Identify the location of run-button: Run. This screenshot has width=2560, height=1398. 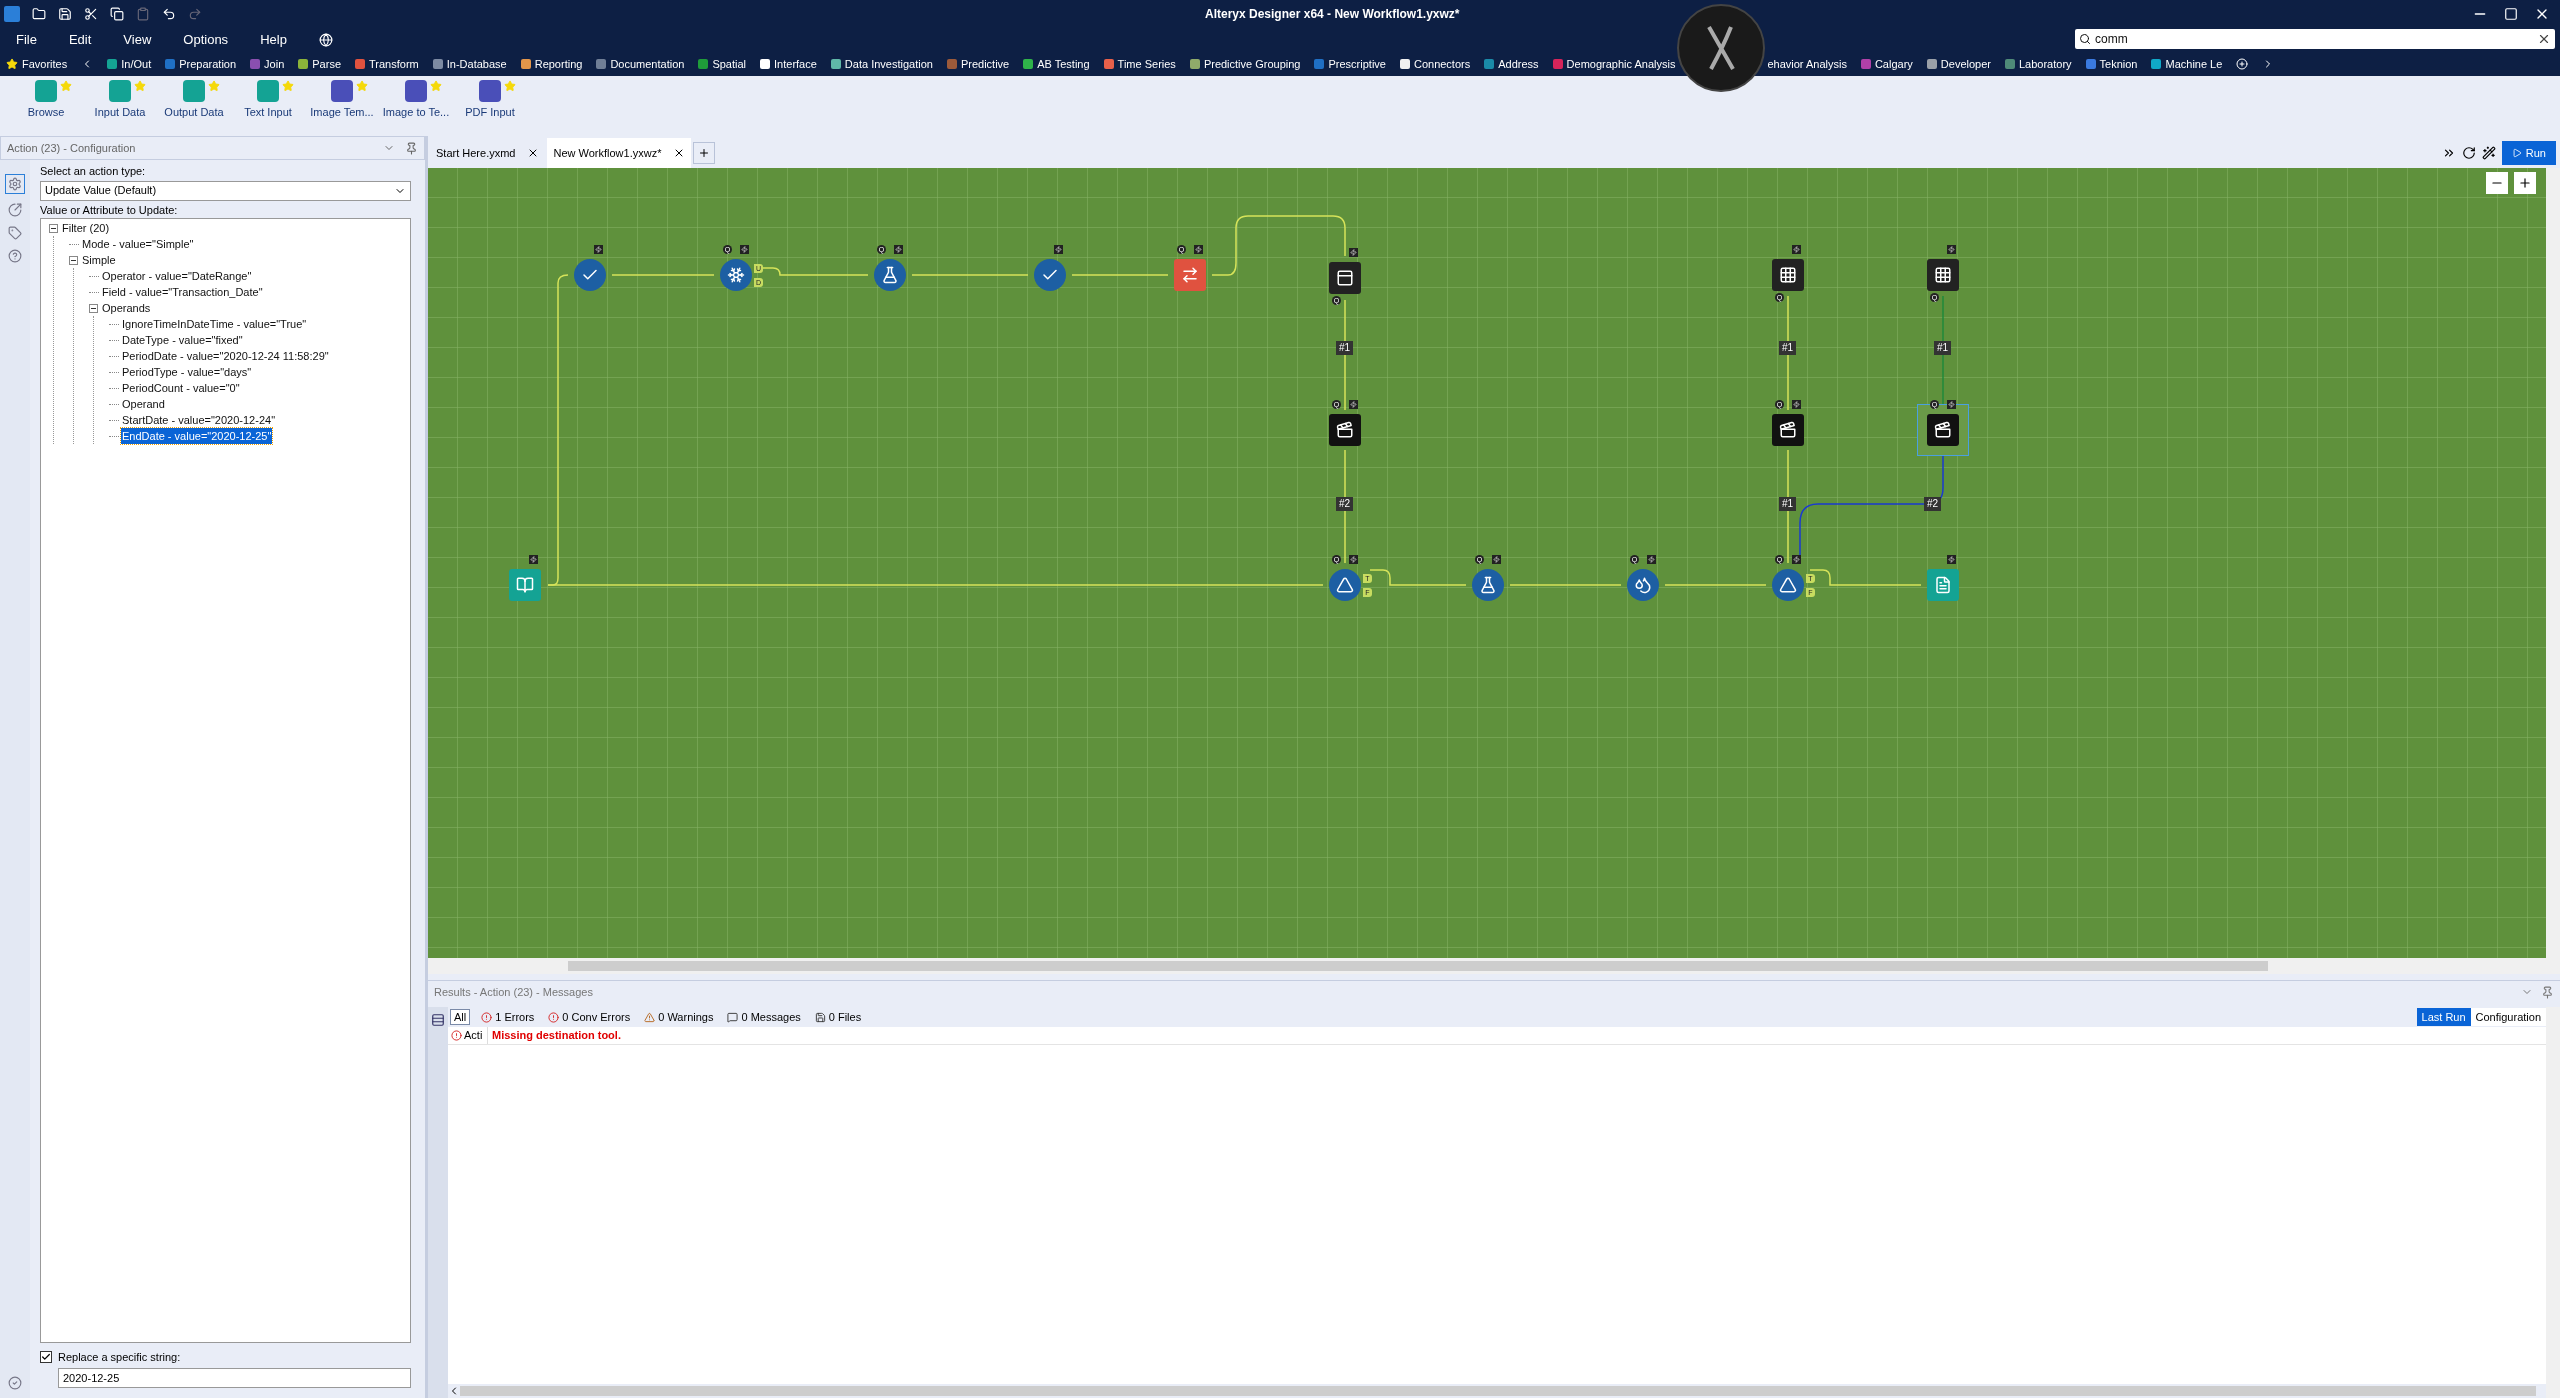
(2528, 153).